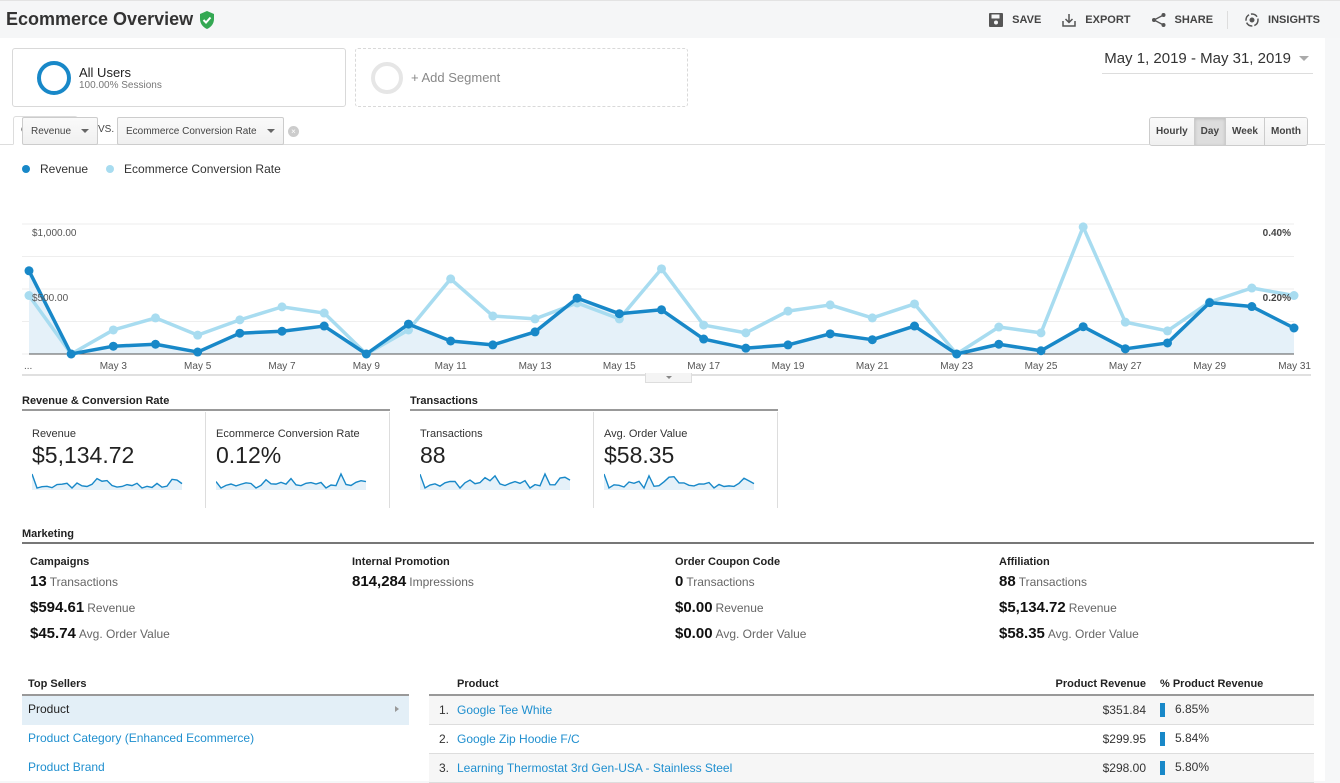  Describe the element at coordinates (1209, 131) in the screenshot. I see `granularity-day: Day` at that location.